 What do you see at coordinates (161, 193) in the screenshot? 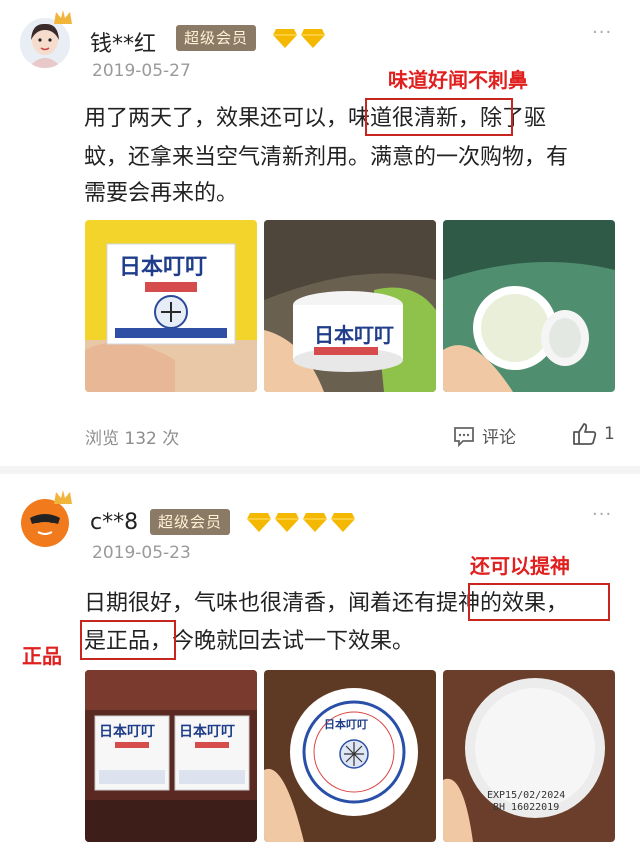
I see `review-text-line: 需要会再来的。` at bounding box center [161, 193].